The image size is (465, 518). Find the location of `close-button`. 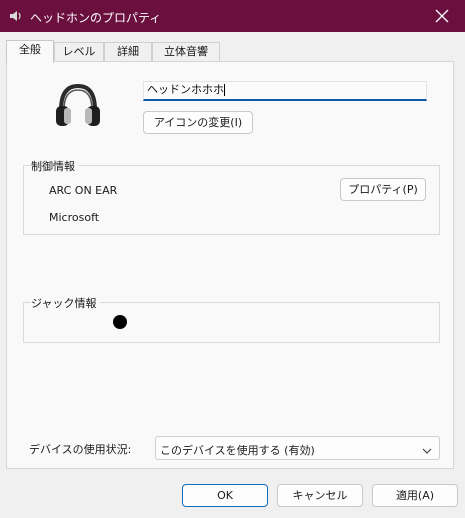

close-button is located at coordinates (442, 16).